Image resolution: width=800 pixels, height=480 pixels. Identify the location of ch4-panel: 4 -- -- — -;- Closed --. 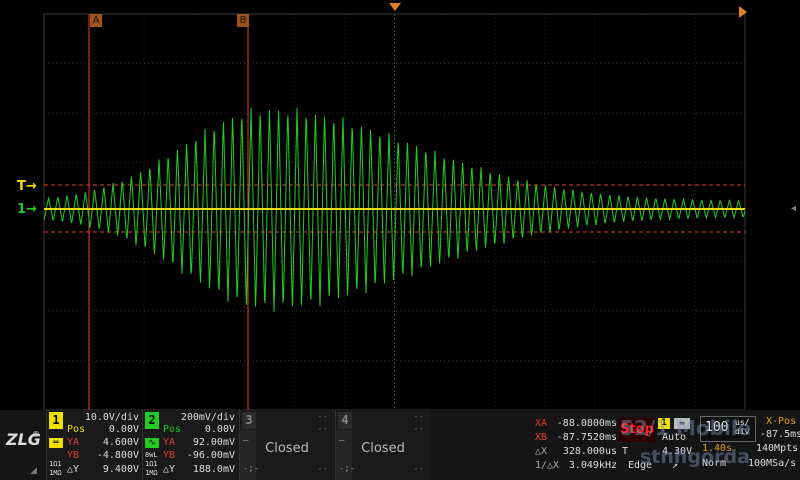
(382, 445).